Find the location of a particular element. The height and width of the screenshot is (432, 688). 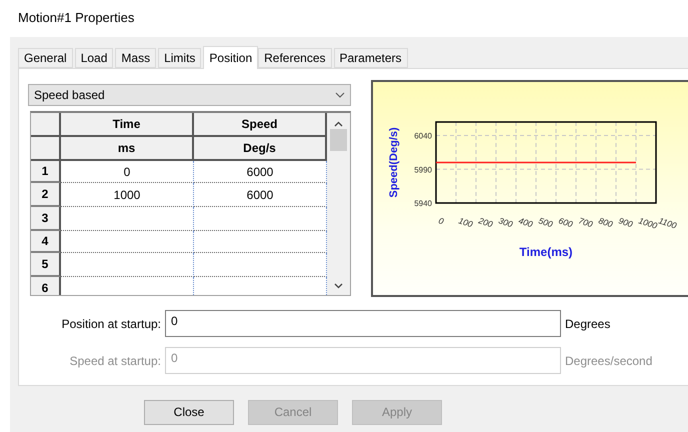

row-number: 3 is located at coordinates (46, 219).